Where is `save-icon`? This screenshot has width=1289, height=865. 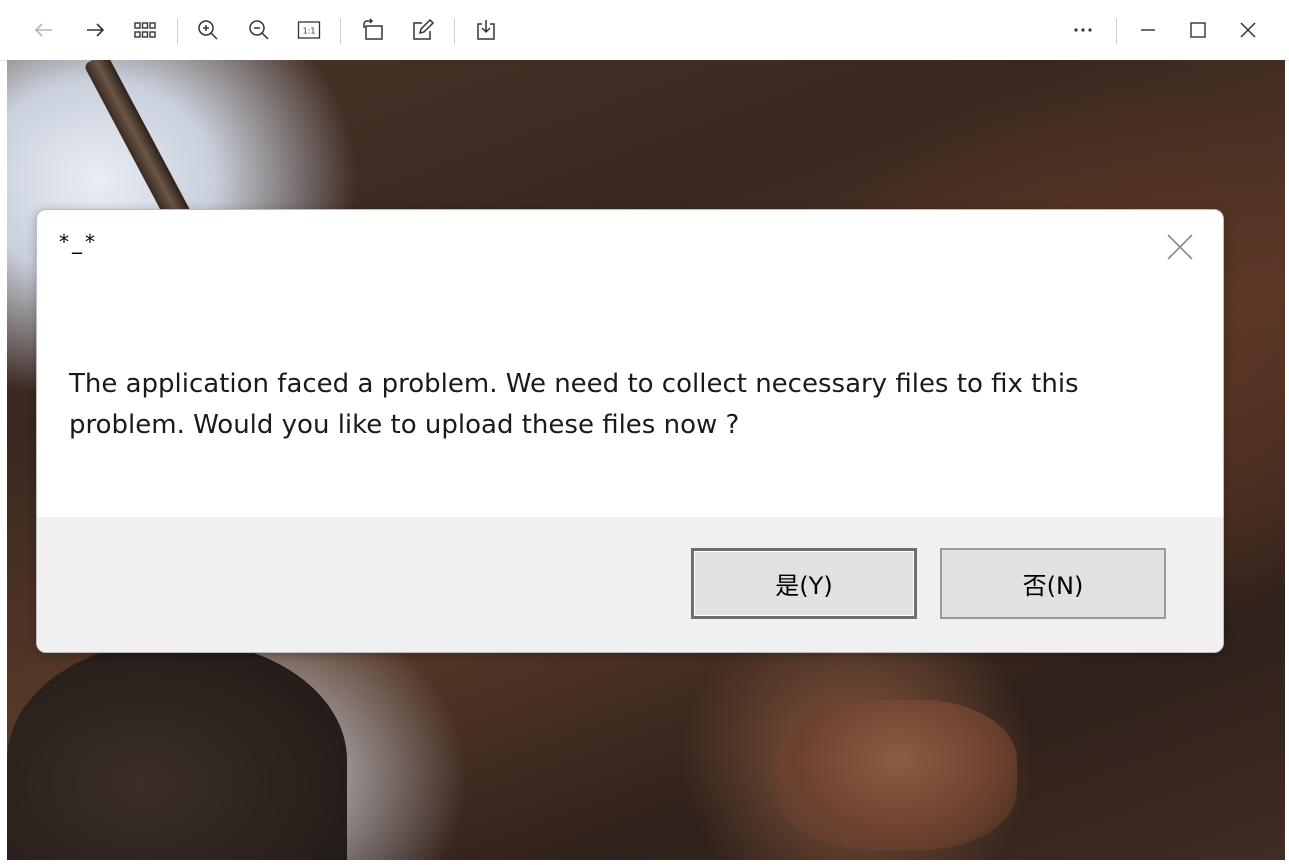
save-icon is located at coordinates (486, 30).